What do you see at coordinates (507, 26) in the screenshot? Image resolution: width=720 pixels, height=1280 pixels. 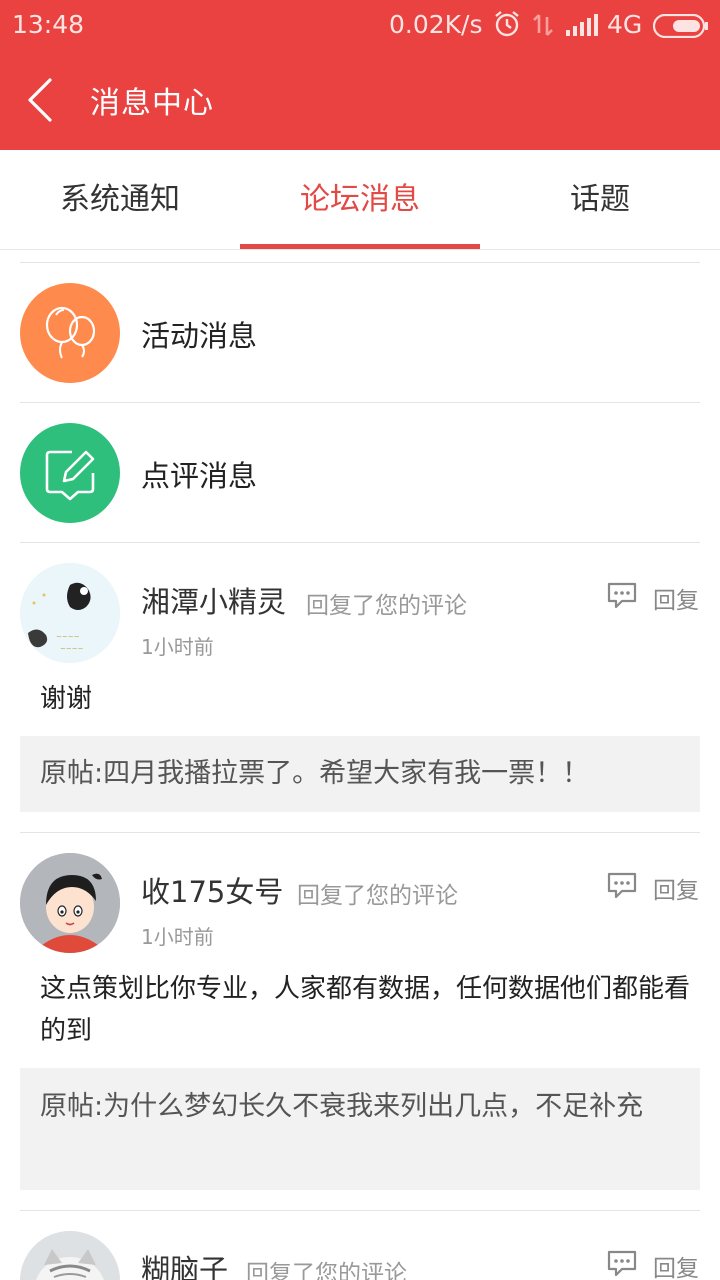 I see `alarm-icon` at bounding box center [507, 26].